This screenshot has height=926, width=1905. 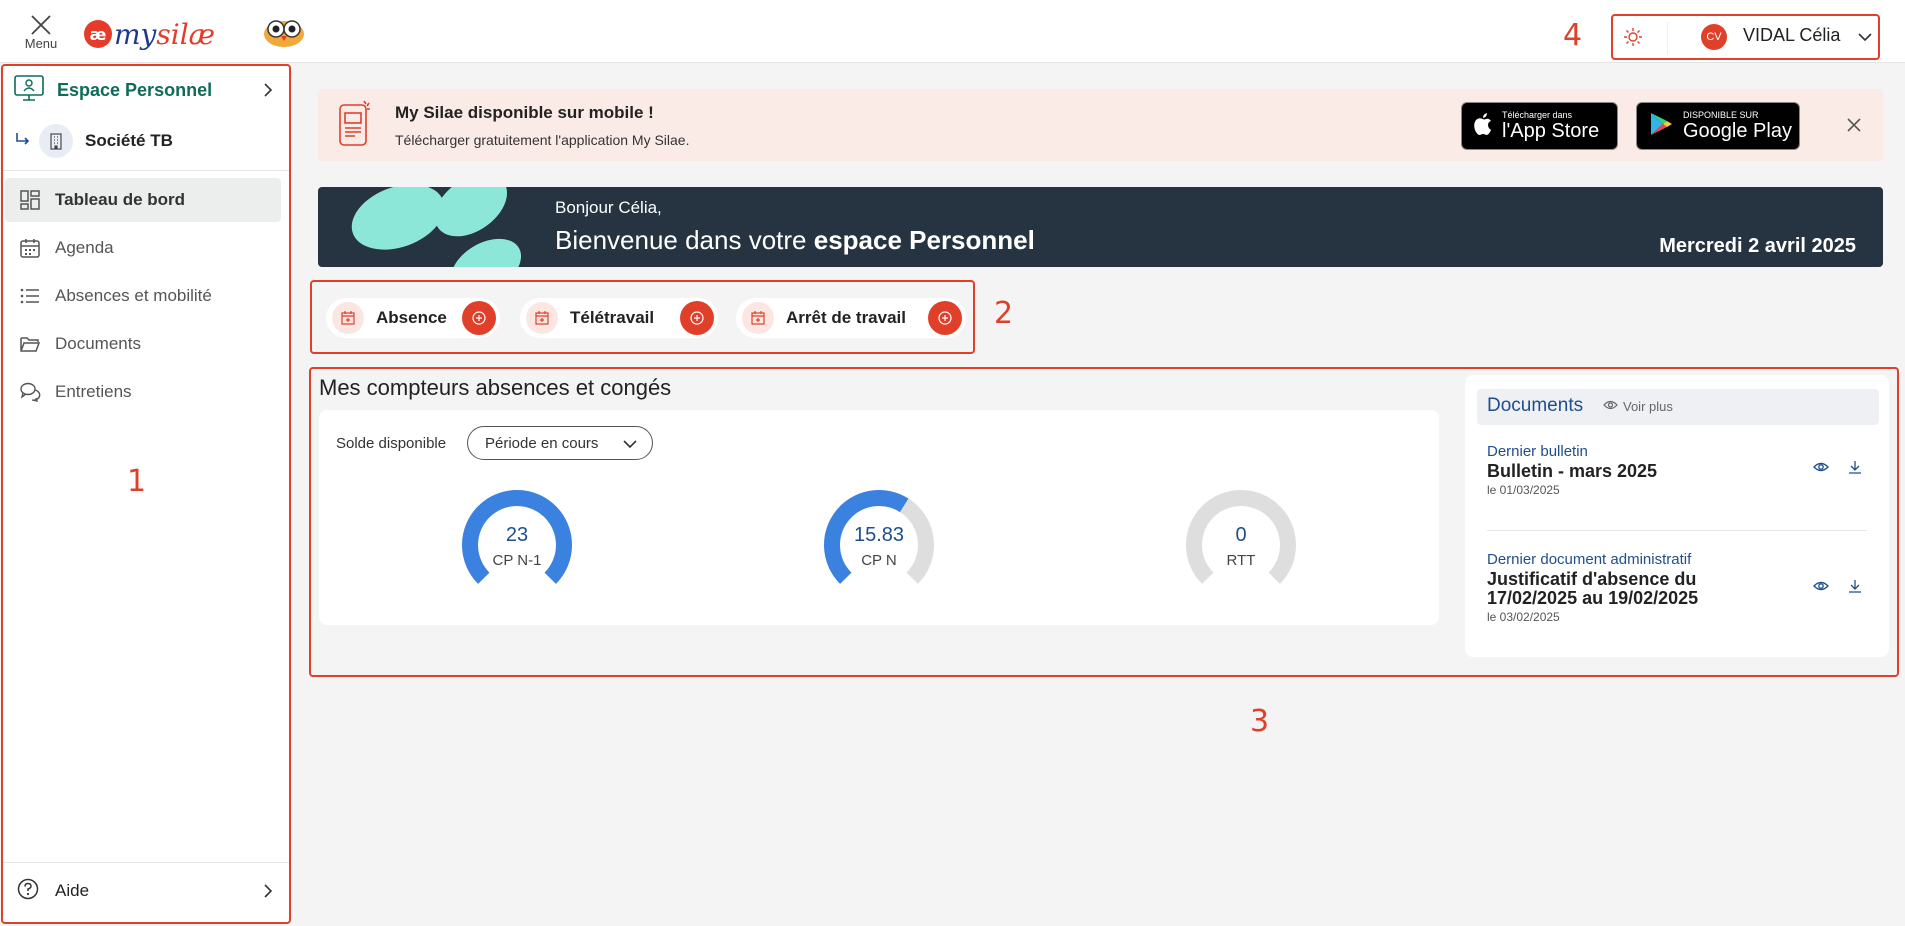 What do you see at coordinates (952, 31) in the screenshot?
I see `top-bar: Menu æ my silæ CV VIDAL Célia` at bounding box center [952, 31].